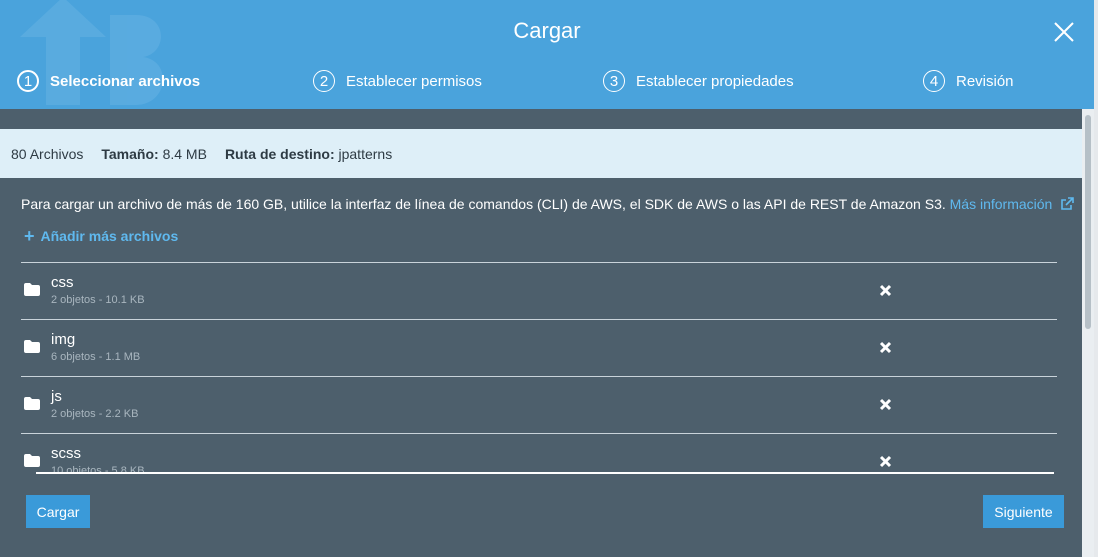 This screenshot has height=557, width=1098. Describe the element at coordinates (1064, 32) in the screenshot. I see `close-icon` at that location.